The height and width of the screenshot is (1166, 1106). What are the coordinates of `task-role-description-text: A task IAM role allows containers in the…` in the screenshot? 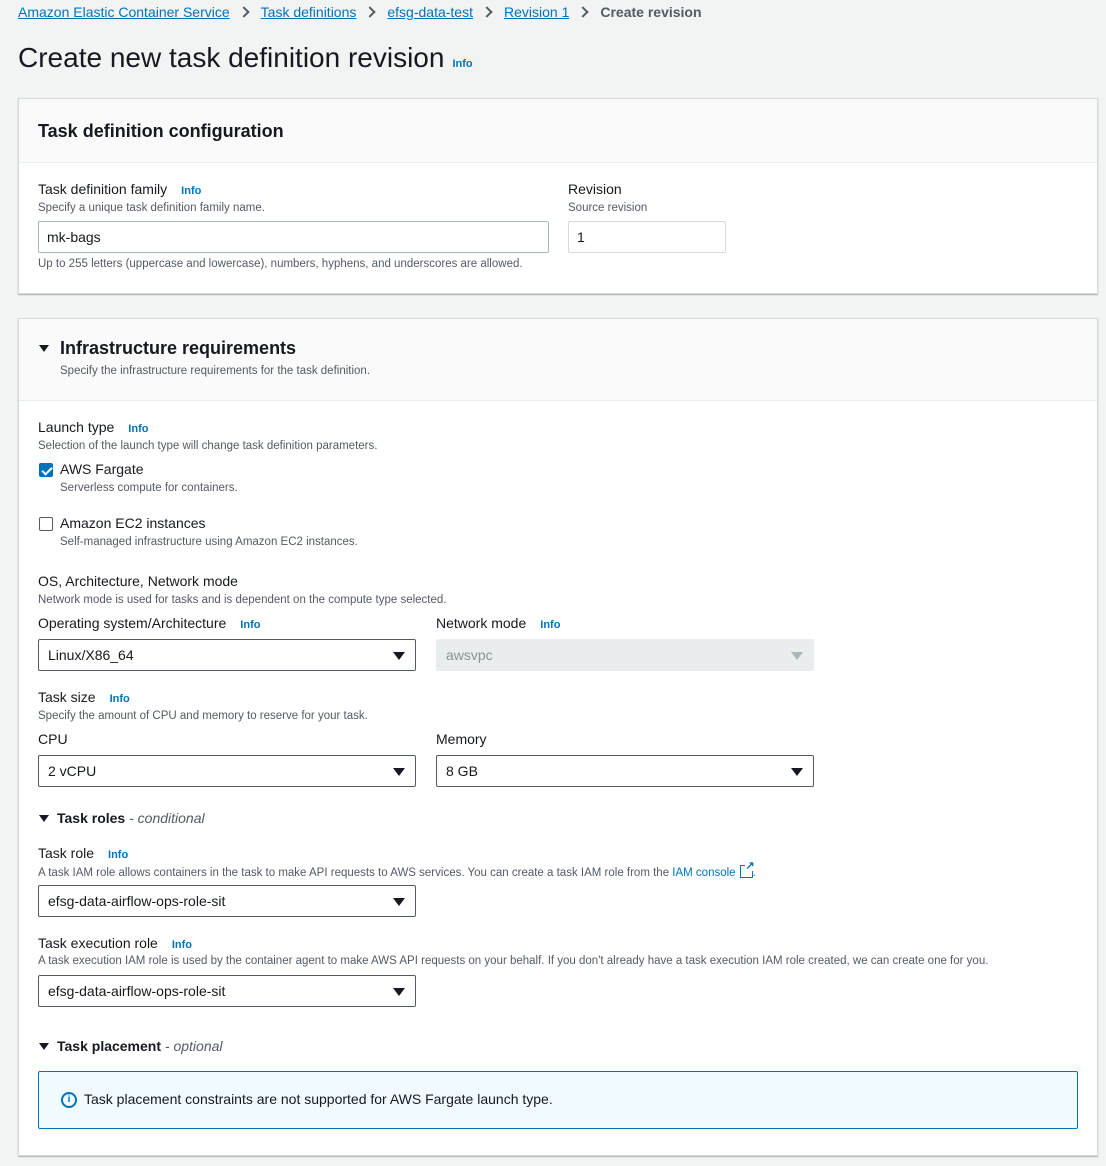 It's located at (354, 873).